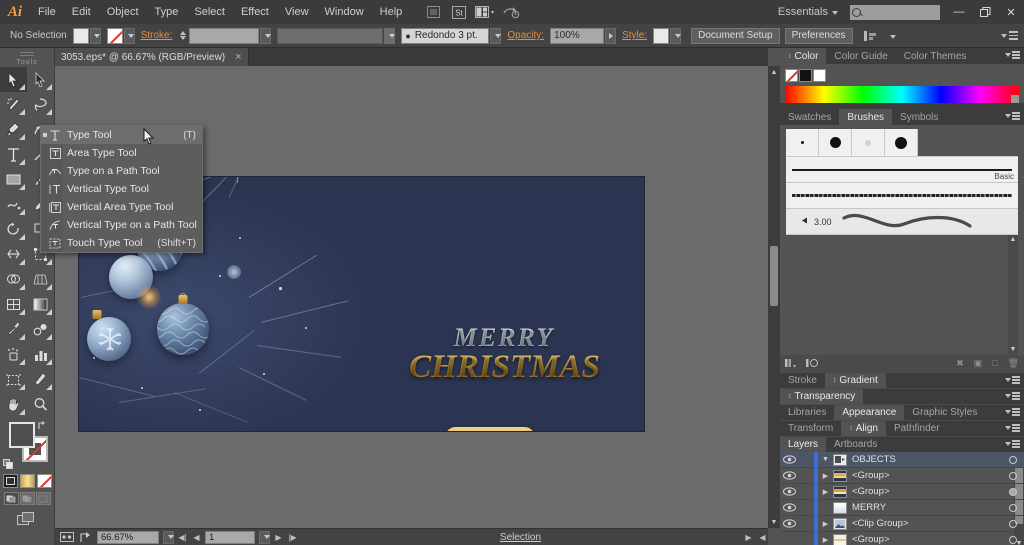 This screenshot has height=545, width=1024. What do you see at coordinates (748, 537) in the screenshot?
I see `status-menu-icon: ▶` at bounding box center [748, 537].